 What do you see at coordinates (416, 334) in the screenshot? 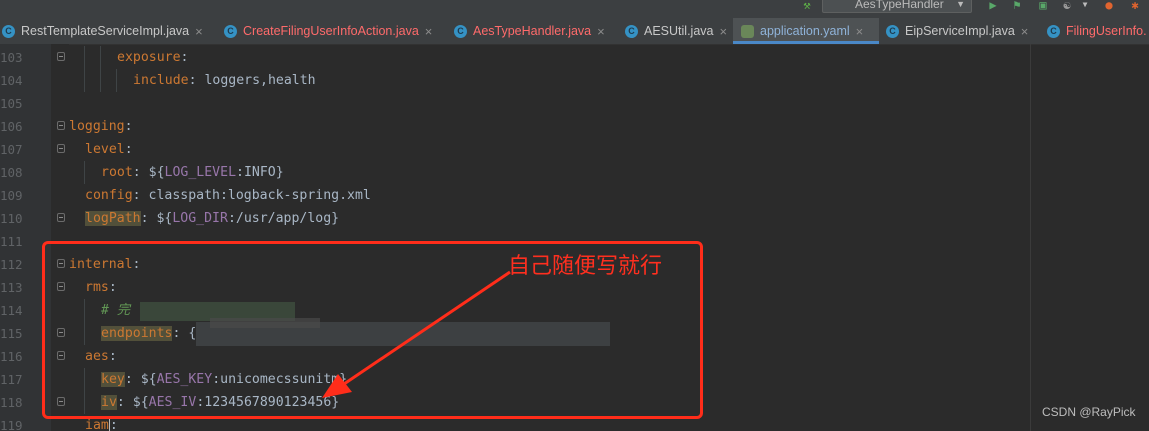
I see `annotation-arrow-icon` at bounding box center [416, 334].